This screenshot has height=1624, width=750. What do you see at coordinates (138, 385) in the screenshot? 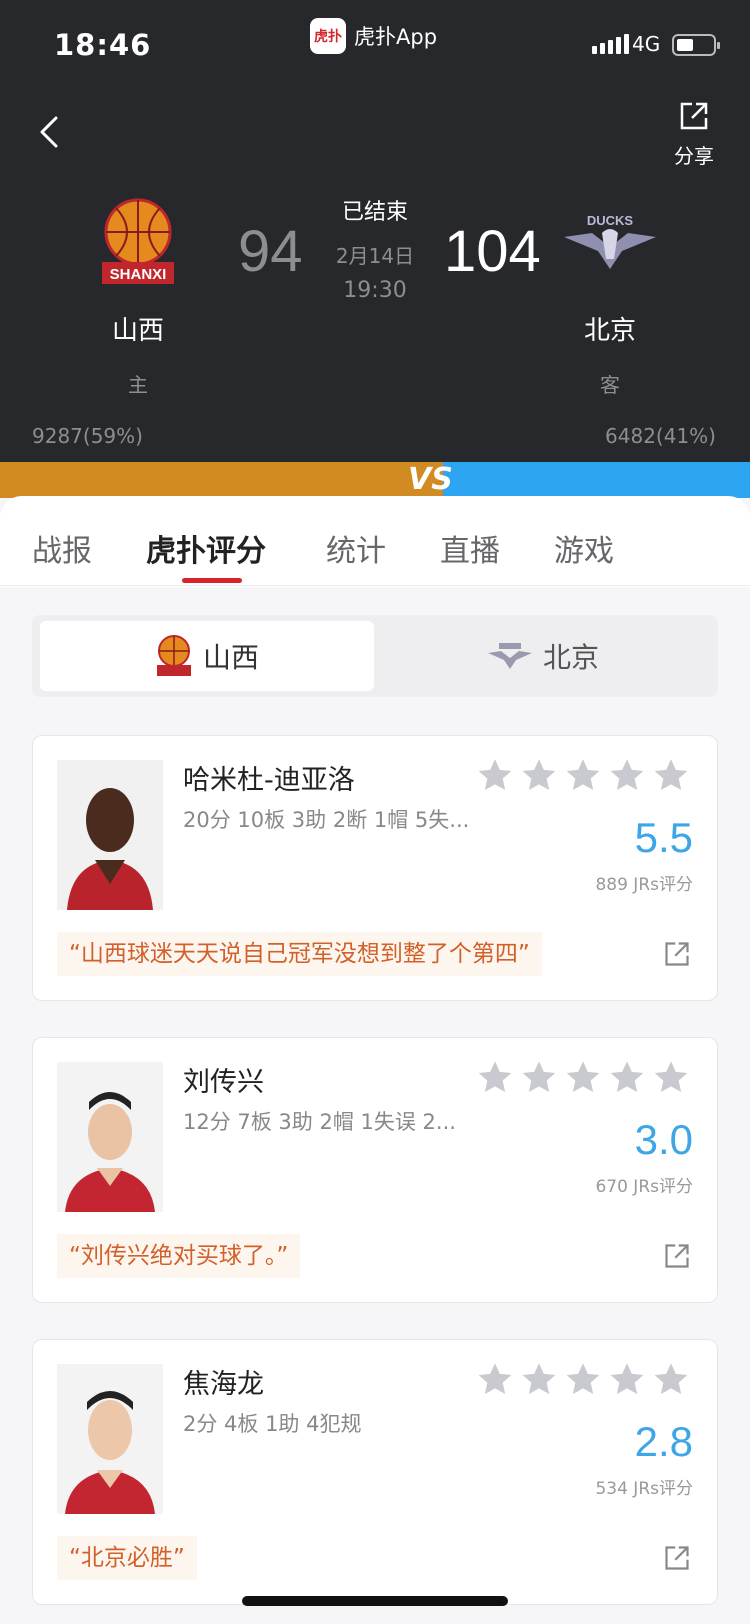
I see `home-team-role: 主` at bounding box center [138, 385].